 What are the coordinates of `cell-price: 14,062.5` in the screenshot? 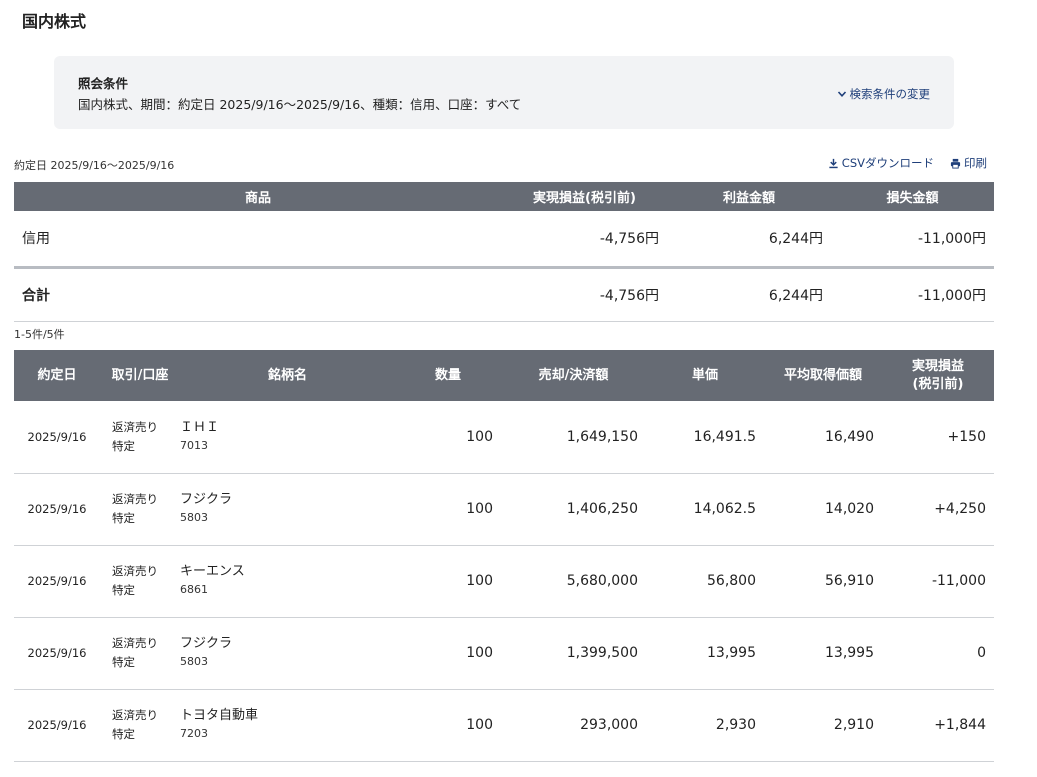 It's located at (705, 509).